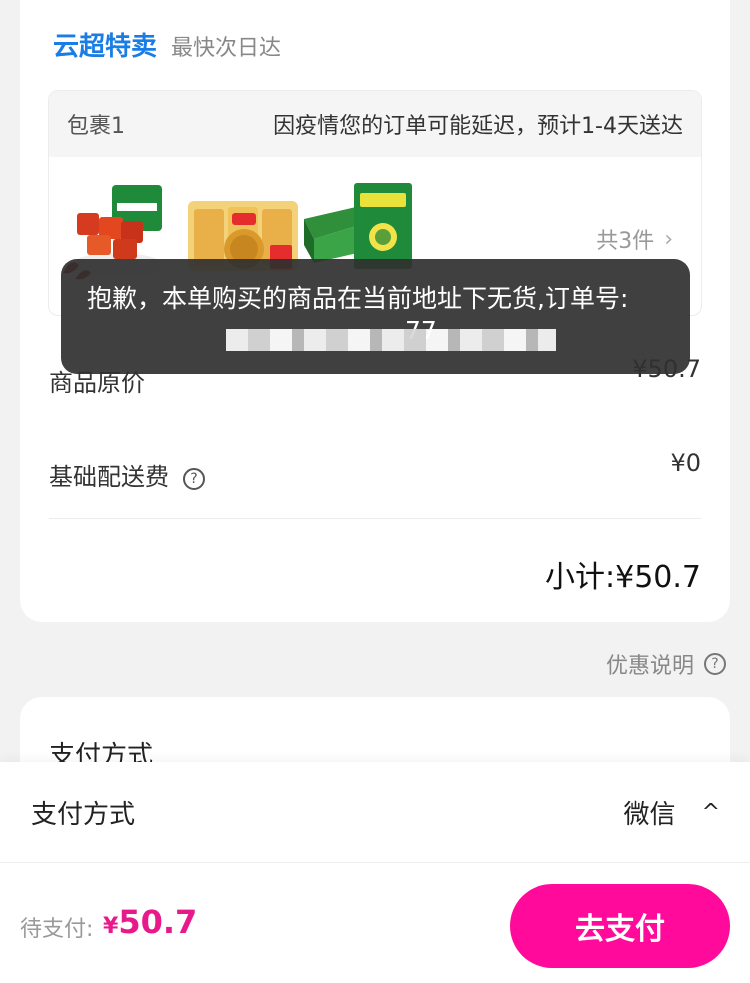 The height and width of the screenshot is (983, 750). I want to click on promo-info-label: 优惠说明, so click(649, 666).